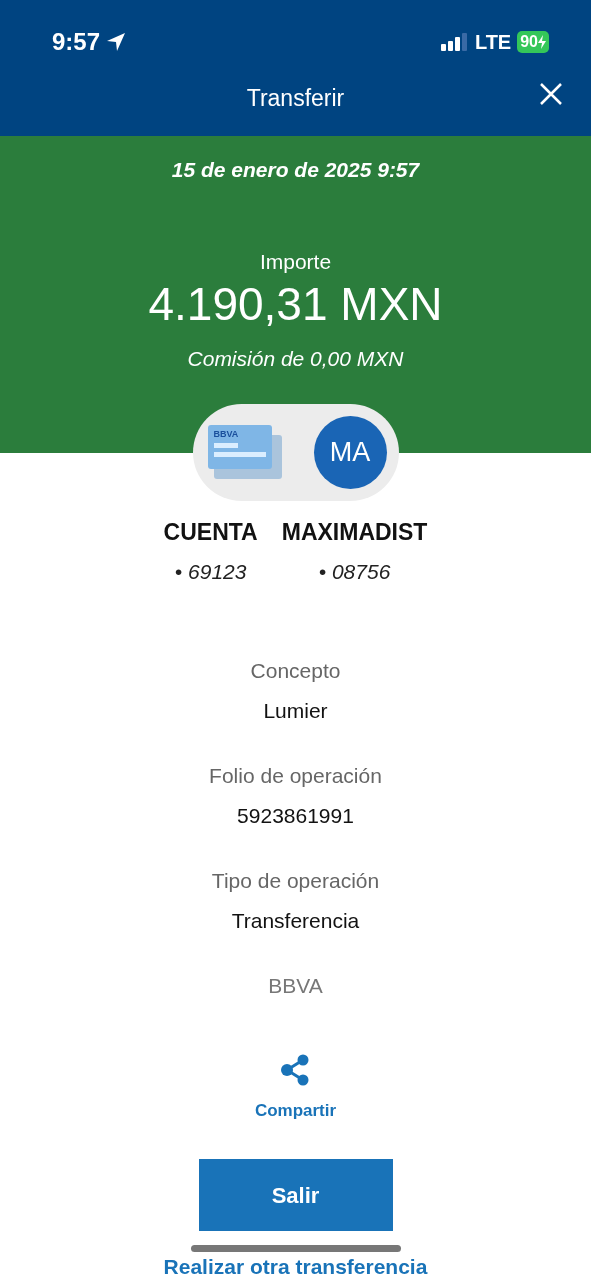 The image size is (591, 1280). What do you see at coordinates (493, 42) in the screenshot?
I see `network-type: LTE` at bounding box center [493, 42].